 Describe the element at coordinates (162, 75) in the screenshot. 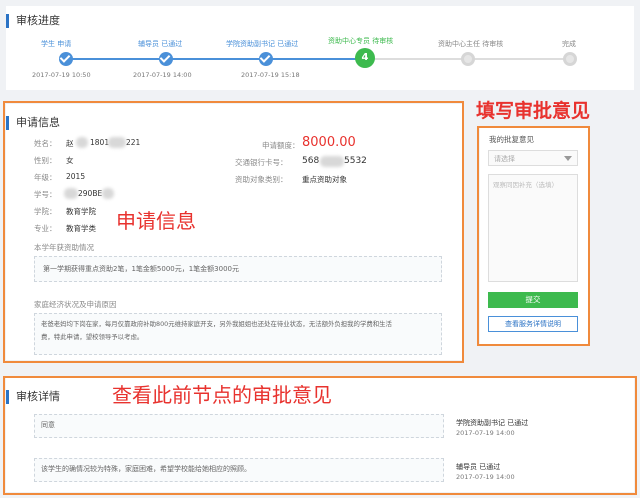

I see `step-date-2: 2017-07-19 14:00` at that location.